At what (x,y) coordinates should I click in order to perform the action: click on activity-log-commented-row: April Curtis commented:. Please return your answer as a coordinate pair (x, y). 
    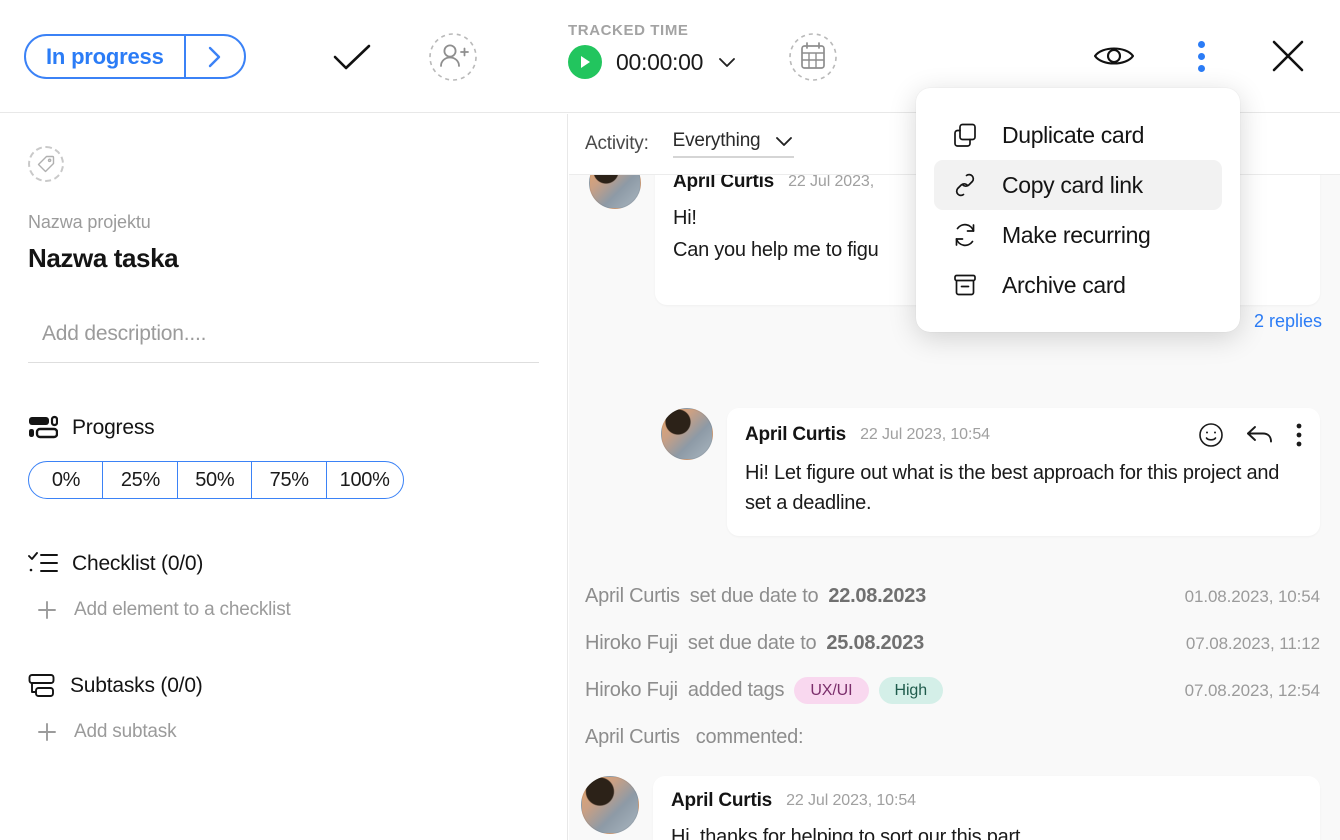
    Looking at the image, I should click on (954, 737).